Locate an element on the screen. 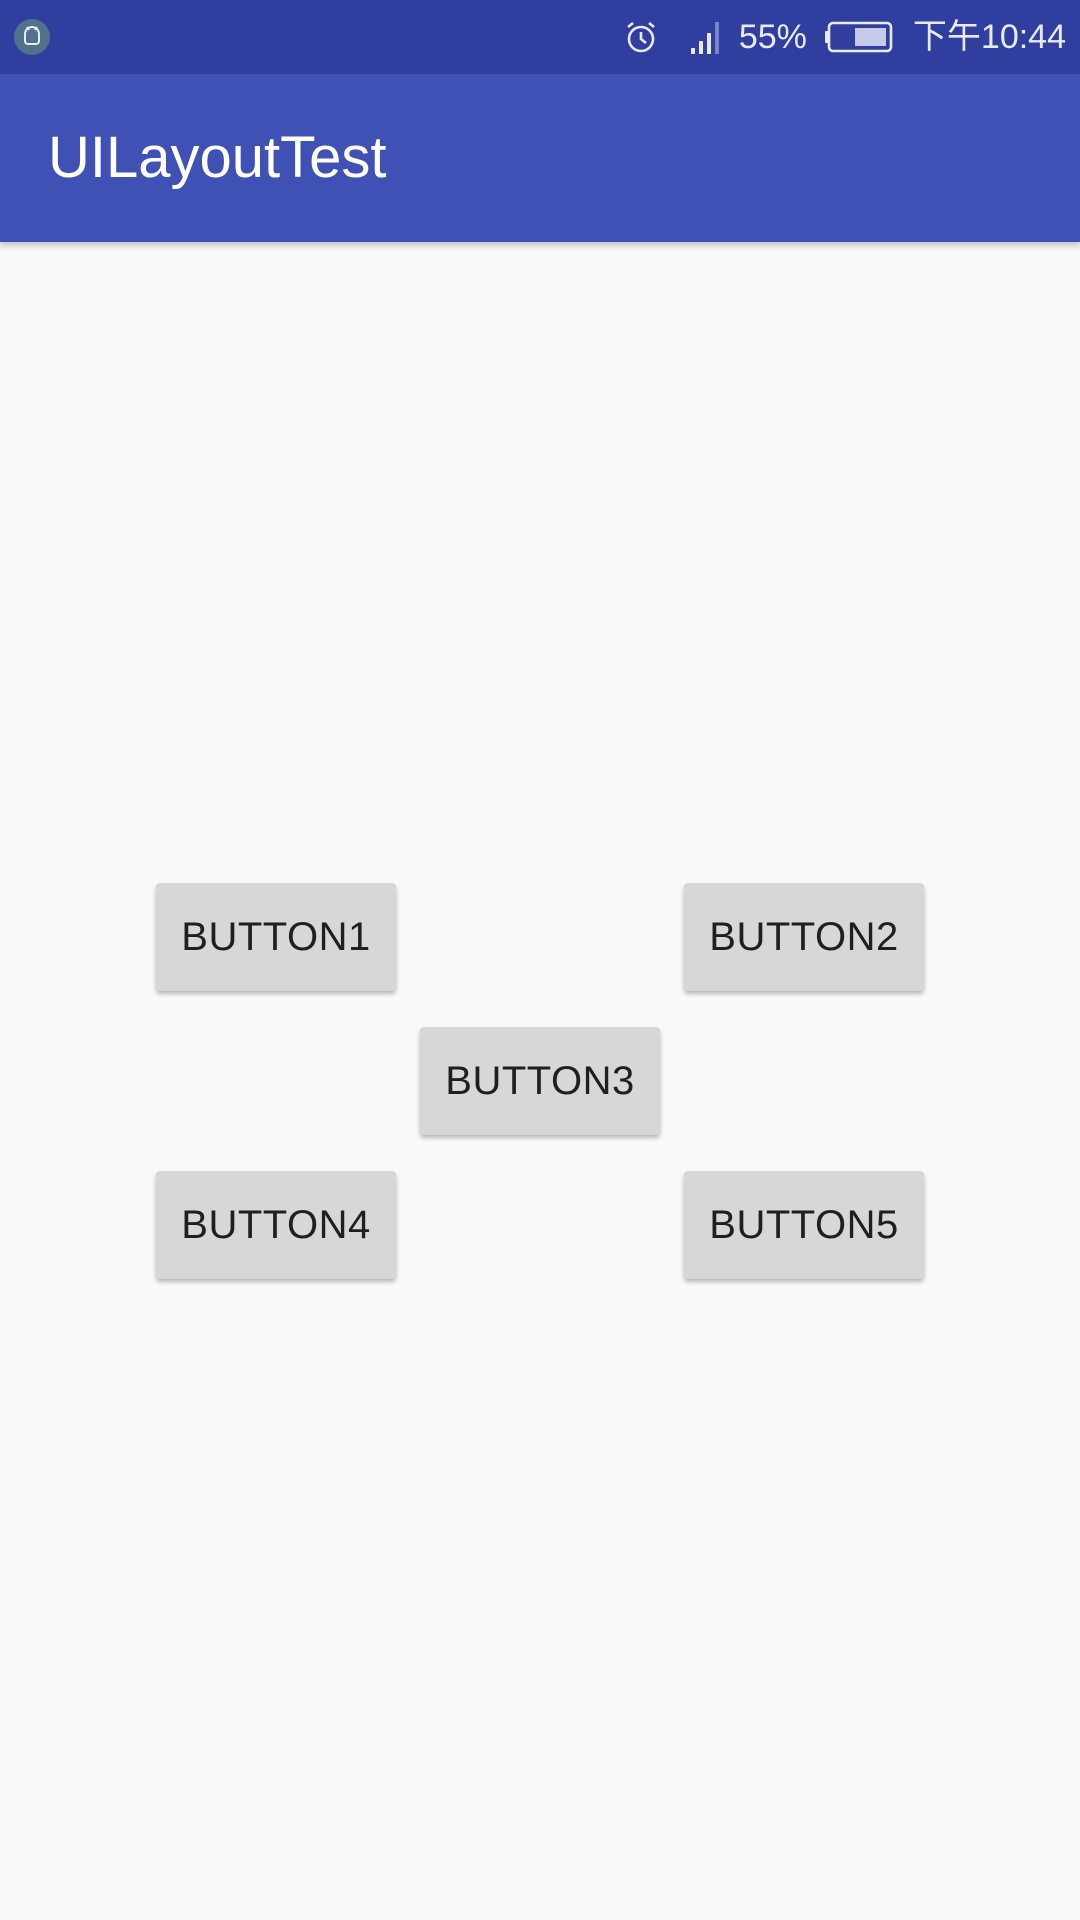 The height and width of the screenshot is (1920, 1080). alarm-icon is located at coordinates (641, 37).